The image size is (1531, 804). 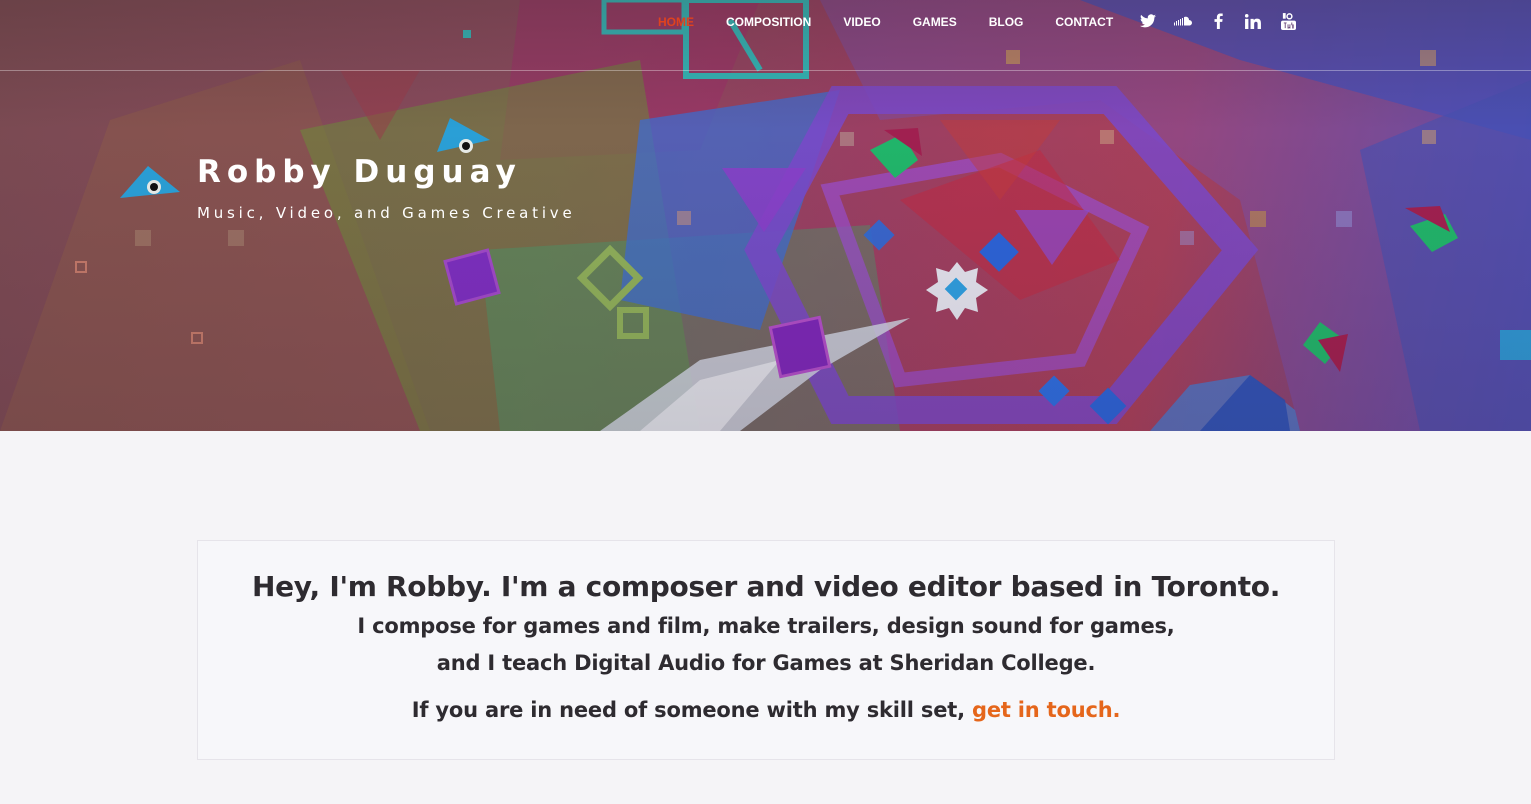 What do you see at coordinates (386, 213) in the screenshot?
I see `site-tagline: Music, Video, and Games Creative` at bounding box center [386, 213].